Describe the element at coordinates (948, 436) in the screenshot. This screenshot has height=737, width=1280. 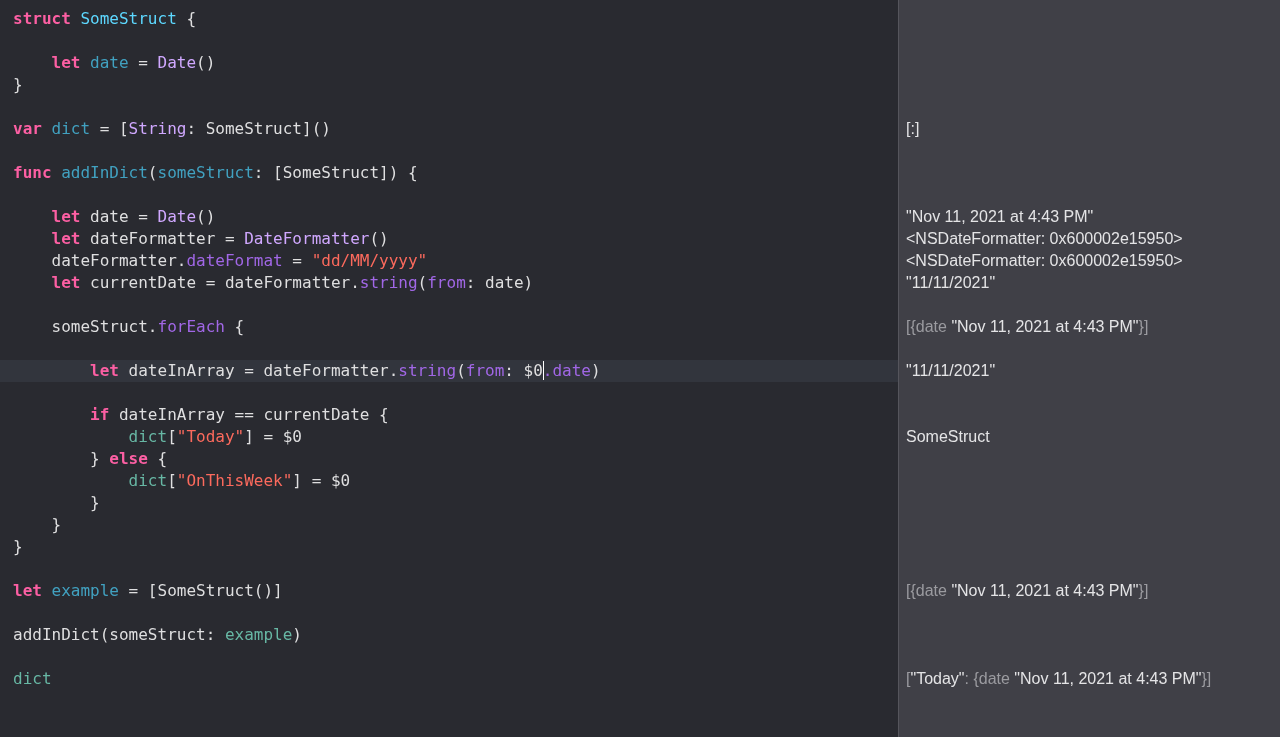
I see `result-value: SomeStruct` at that location.